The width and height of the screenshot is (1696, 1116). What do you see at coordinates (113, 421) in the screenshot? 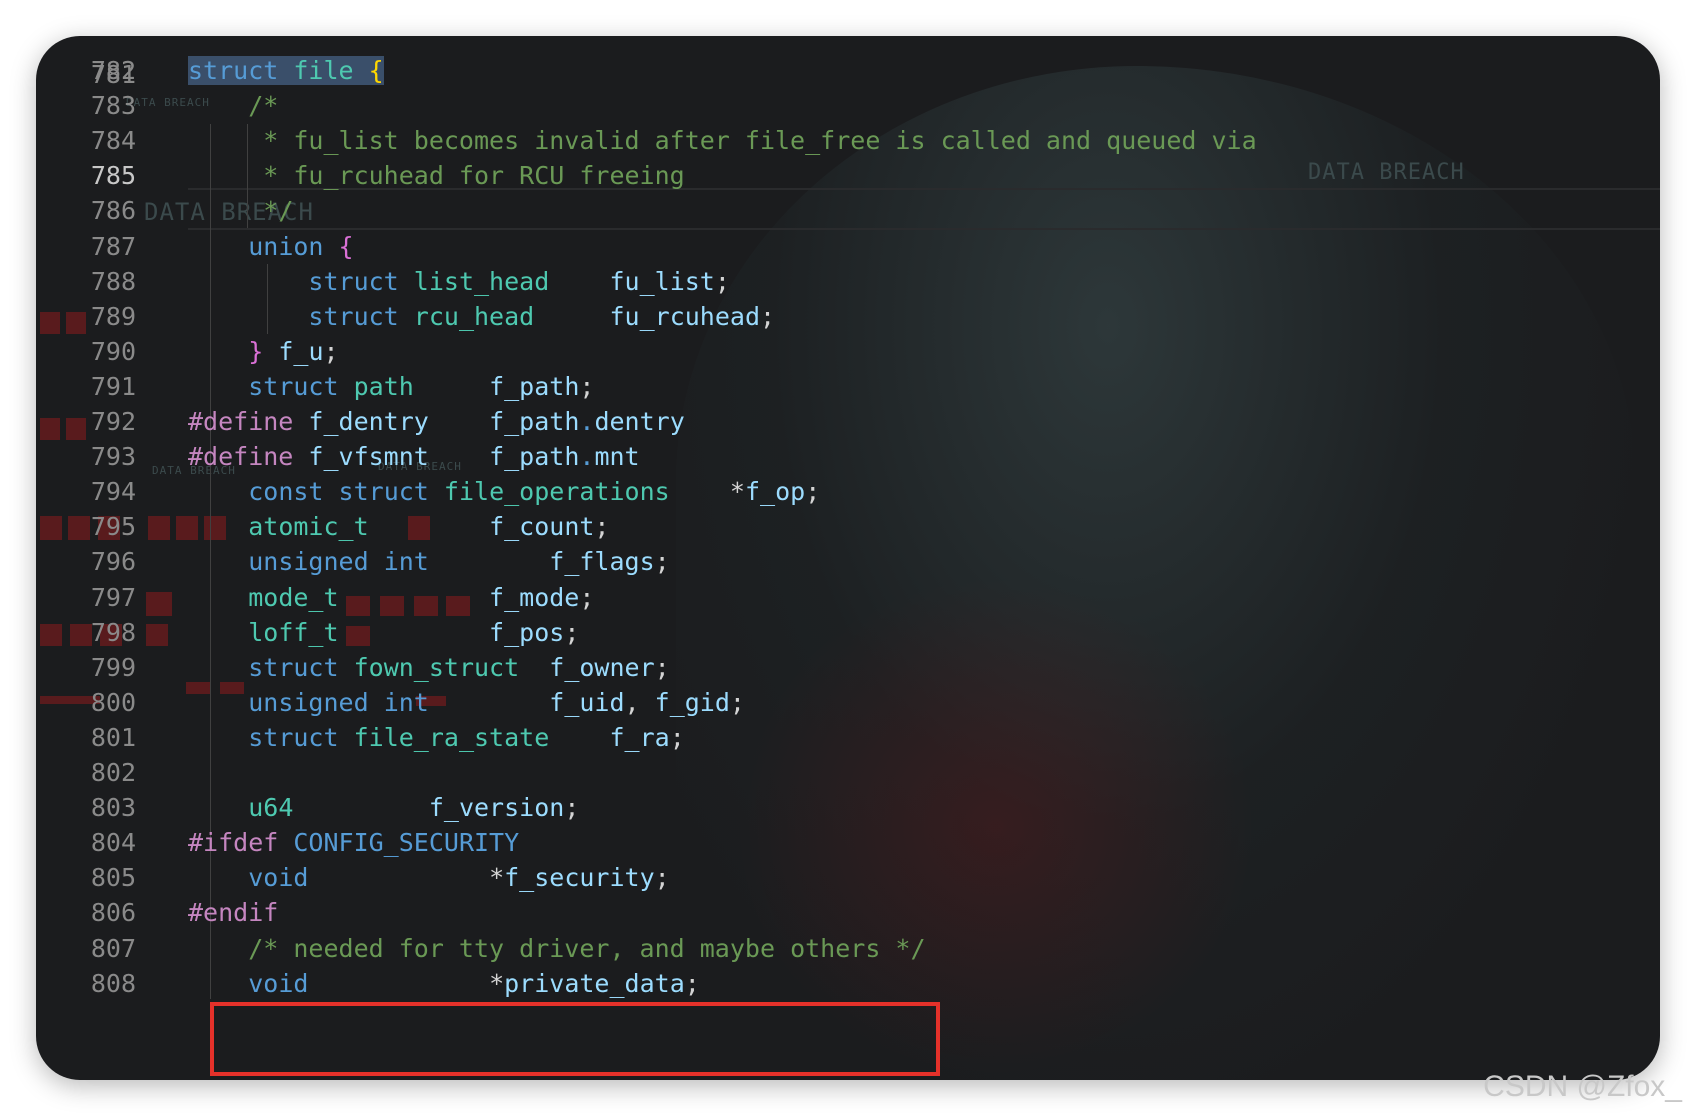
I see `line-number: 792` at bounding box center [113, 421].